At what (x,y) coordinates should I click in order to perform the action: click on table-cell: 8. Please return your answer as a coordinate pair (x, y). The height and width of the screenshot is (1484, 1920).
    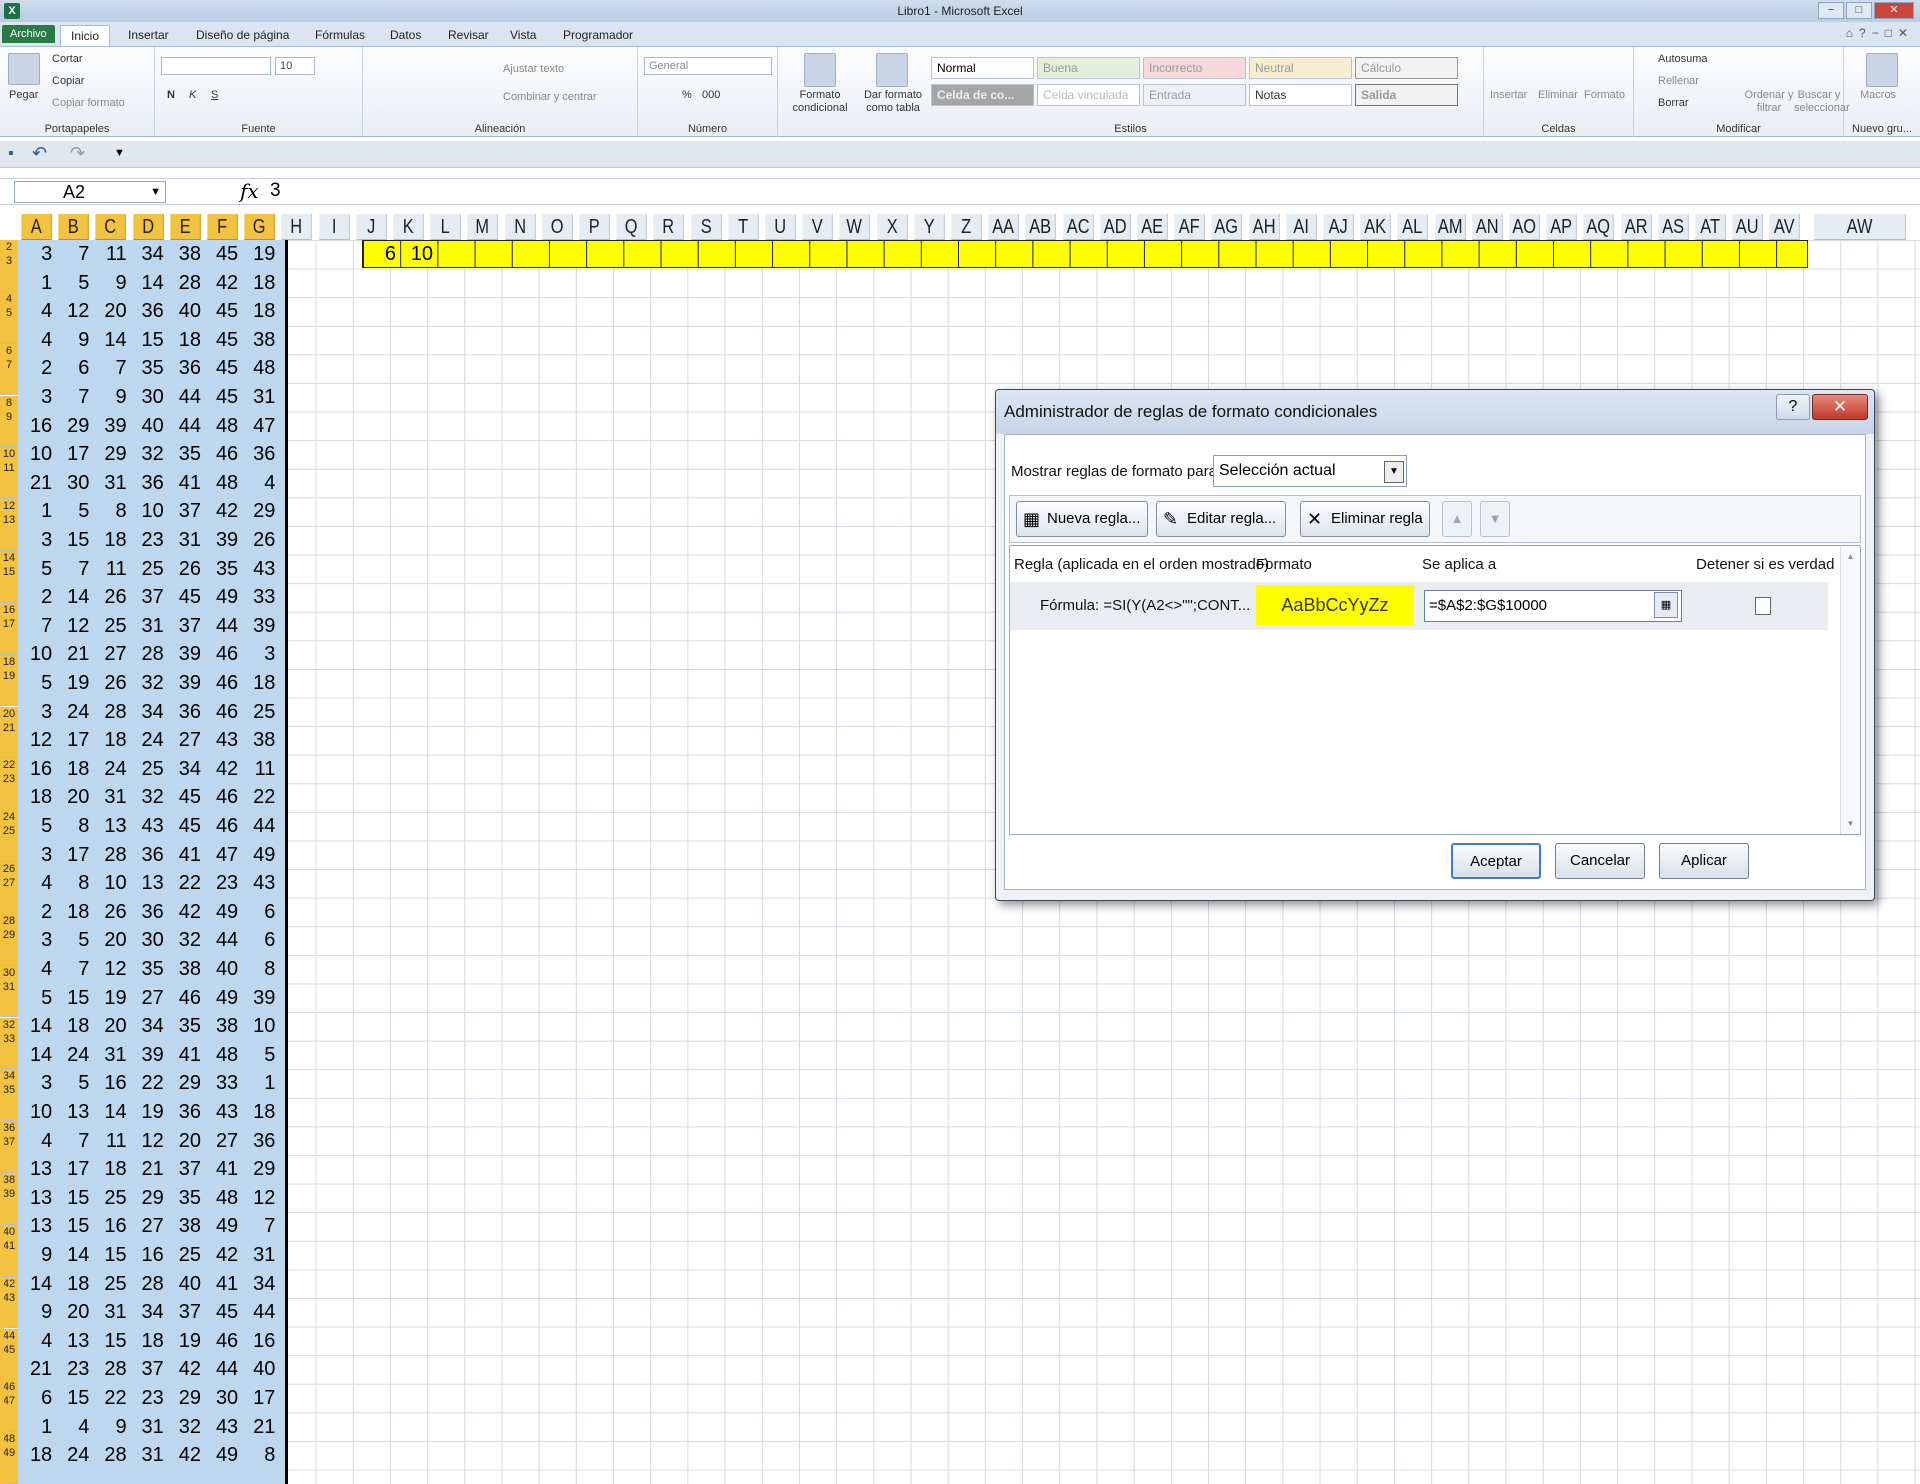
    Looking at the image, I should click on (73, 826).